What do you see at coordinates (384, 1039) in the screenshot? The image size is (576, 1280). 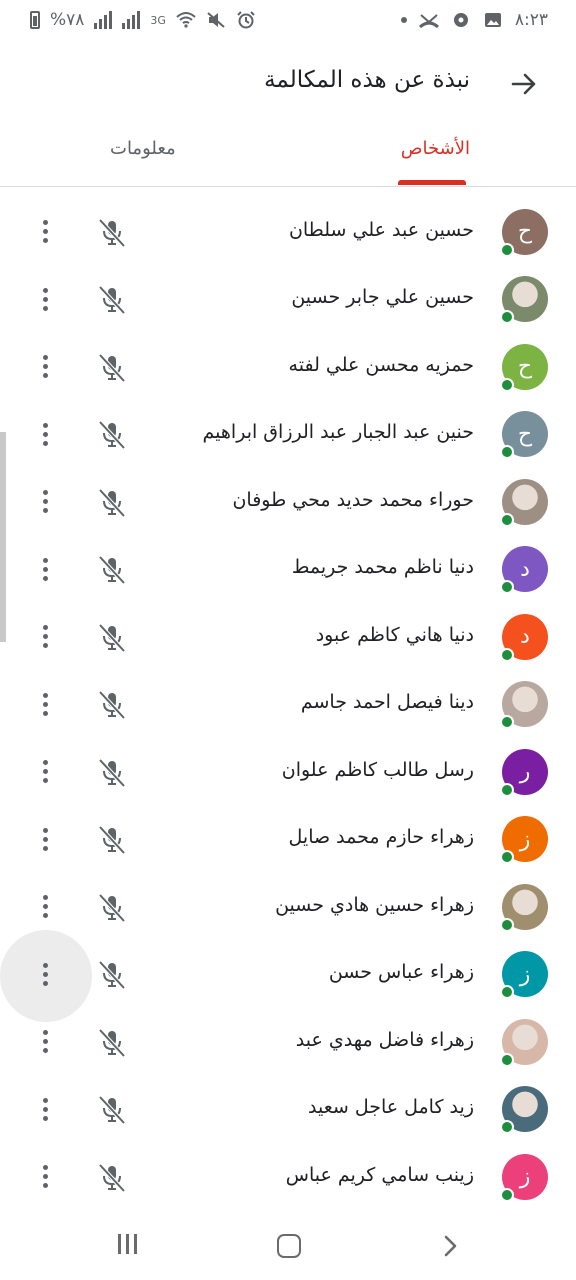 I see `participant-name: زهراء فاضل مهدي عبد` at bounding box center [384, 1039].